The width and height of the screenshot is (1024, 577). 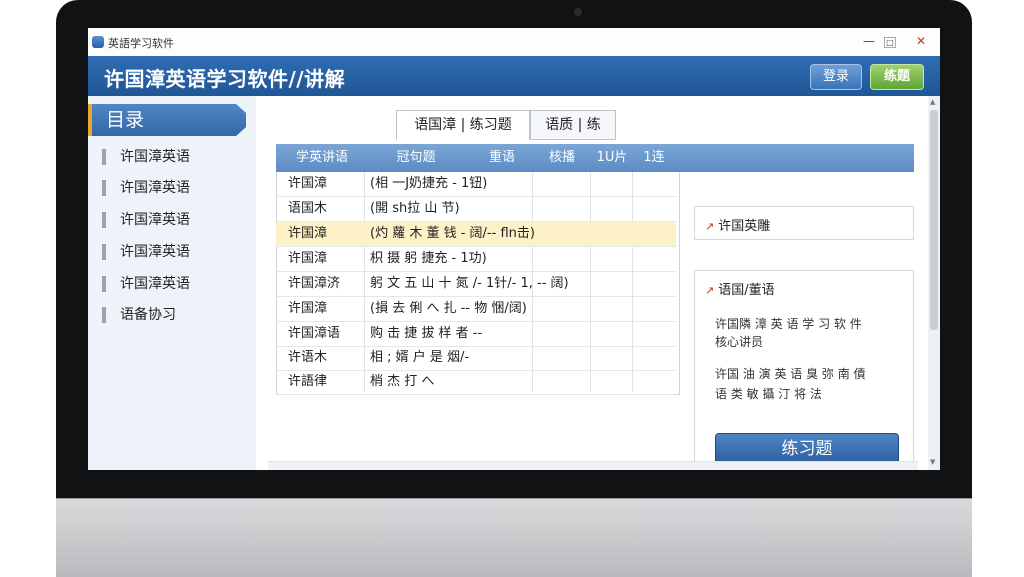 I want to click on row-sentence: 相 ; 婿 户 是 烟/-, so click(x=420, y=357).